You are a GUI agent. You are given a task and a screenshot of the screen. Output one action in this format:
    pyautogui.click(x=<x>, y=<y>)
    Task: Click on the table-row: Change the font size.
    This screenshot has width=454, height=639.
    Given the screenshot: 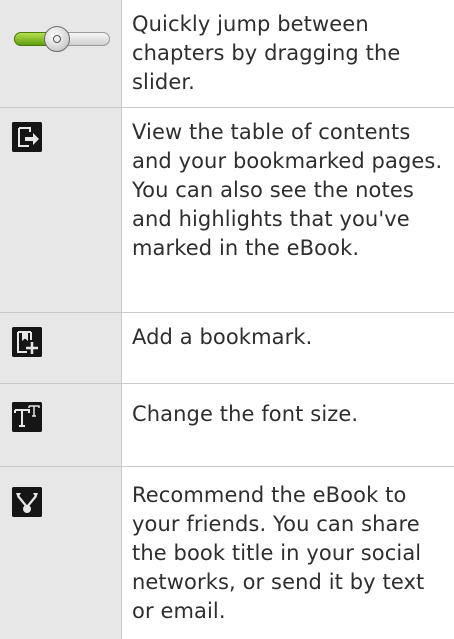 What is the action you would take?
    pyautogui.click(x=227, y=424)
    